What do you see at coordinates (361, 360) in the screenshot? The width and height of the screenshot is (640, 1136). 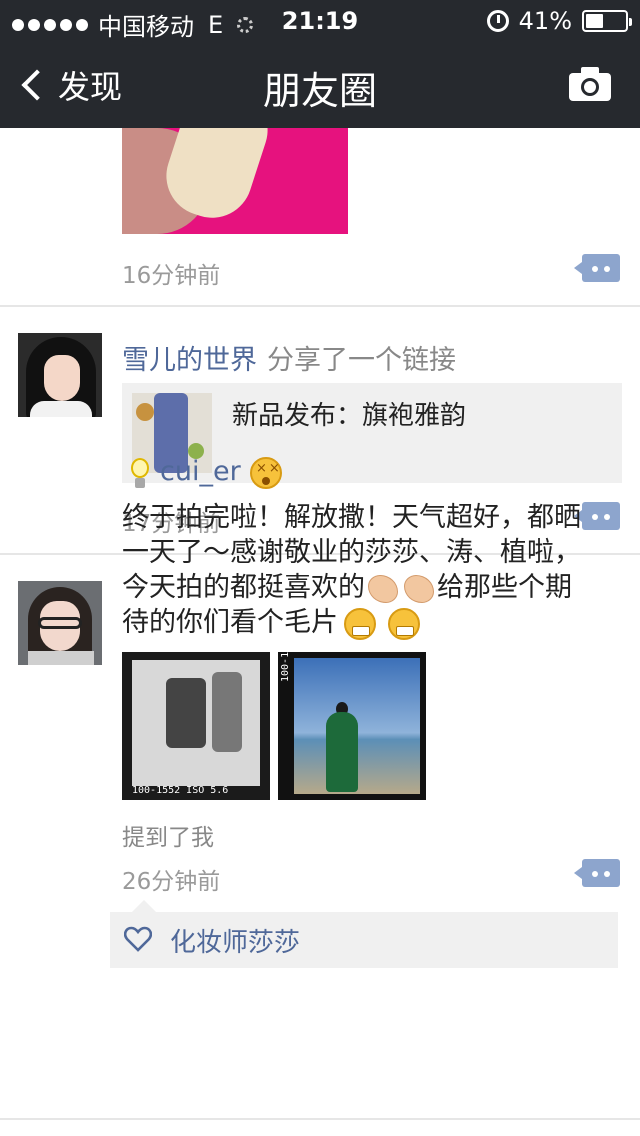 I see `share-action-text: 分享了一个链接` at bounding box center [361, 360].